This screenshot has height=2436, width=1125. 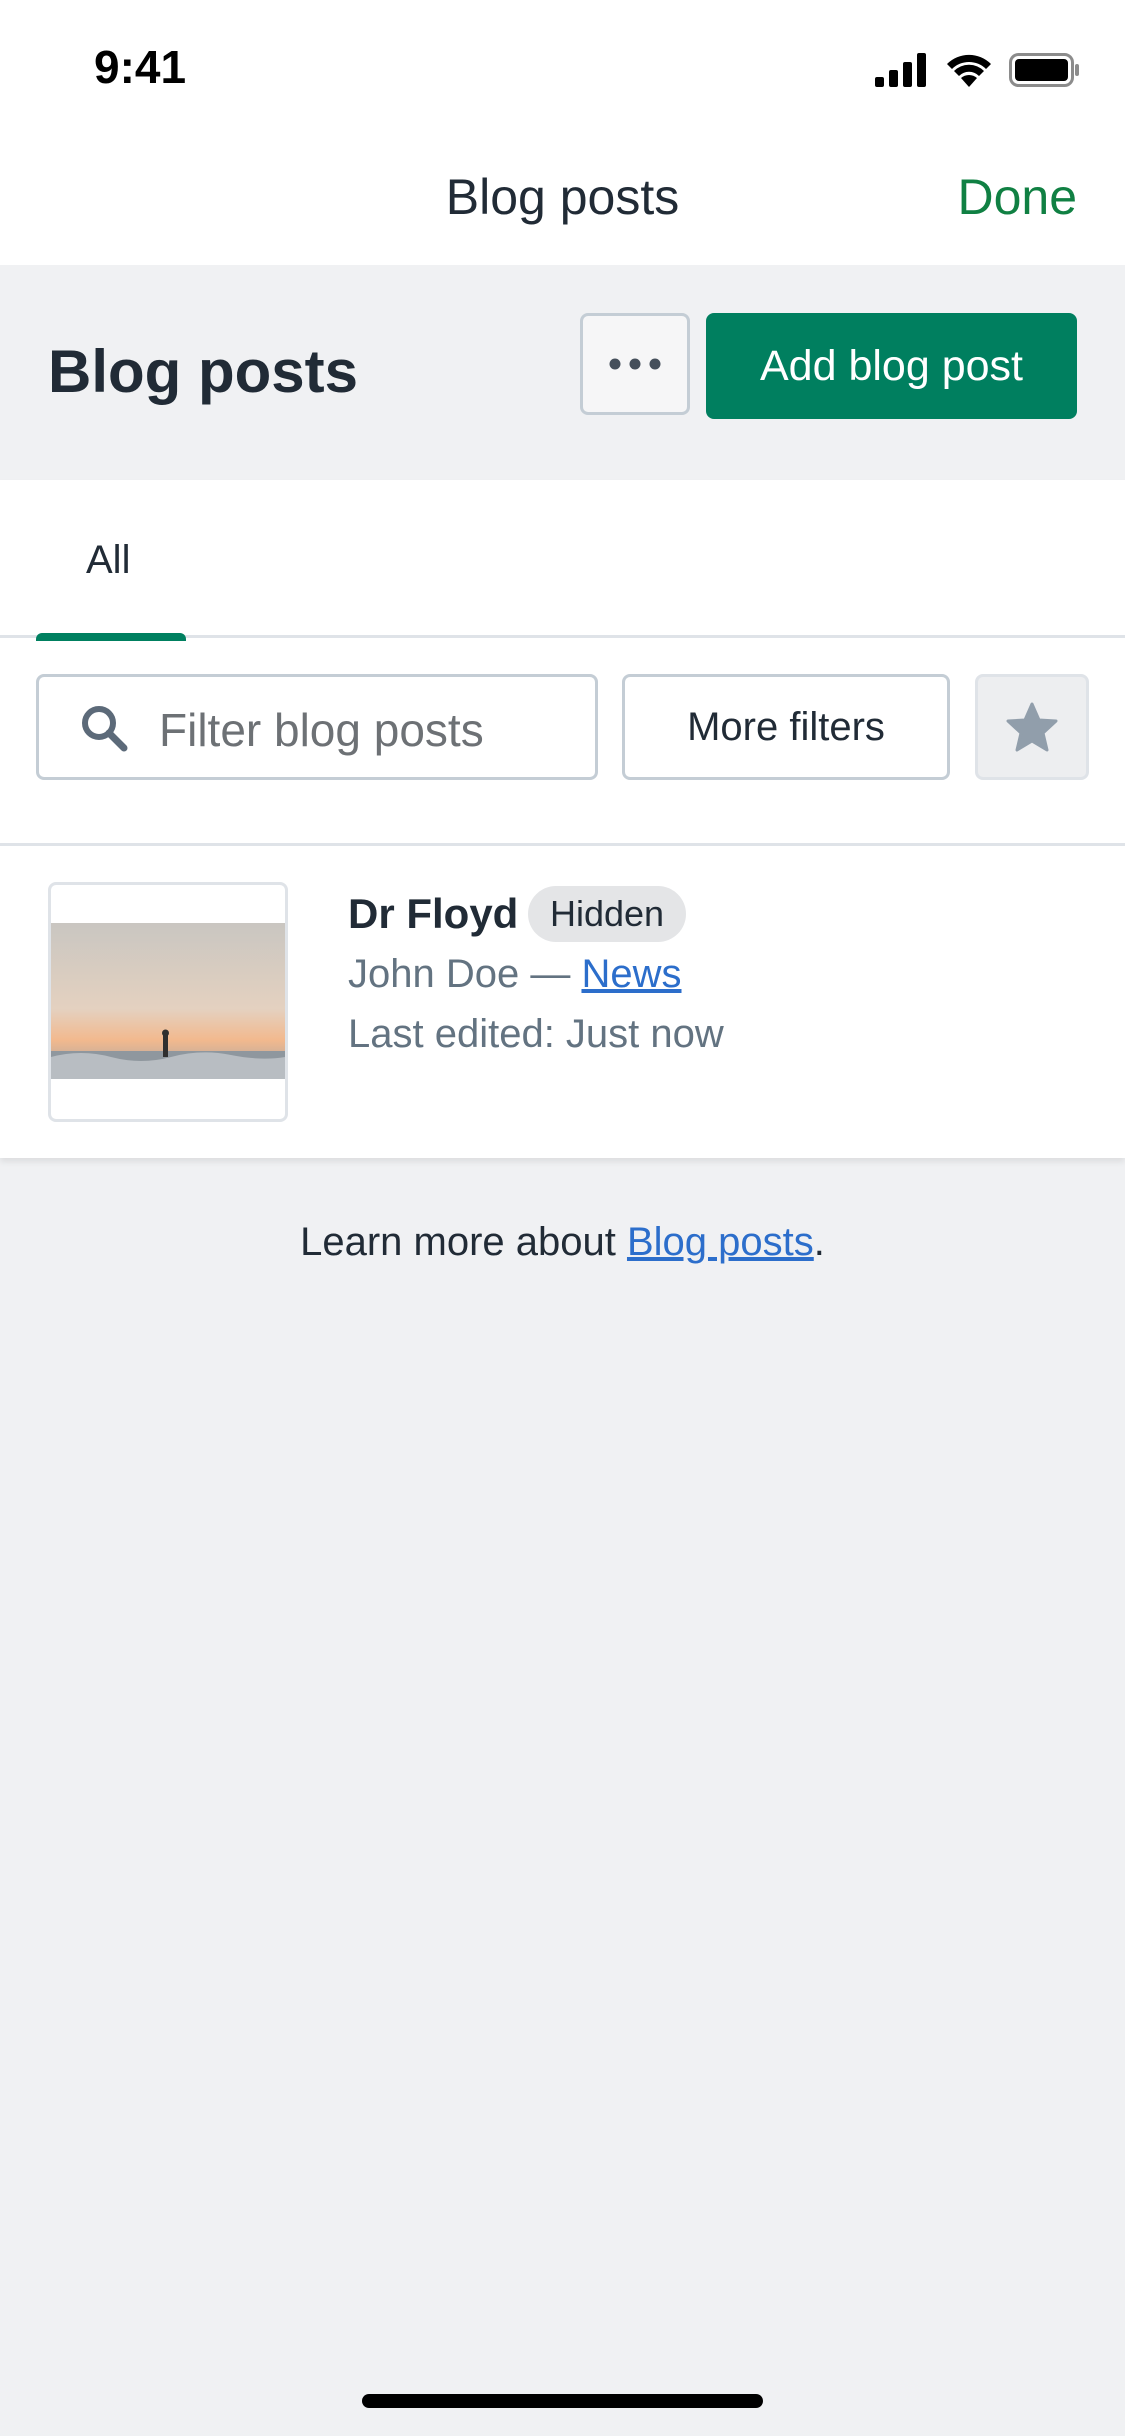 I want to click on ellipsis-icon, so click(x=635, y=364).